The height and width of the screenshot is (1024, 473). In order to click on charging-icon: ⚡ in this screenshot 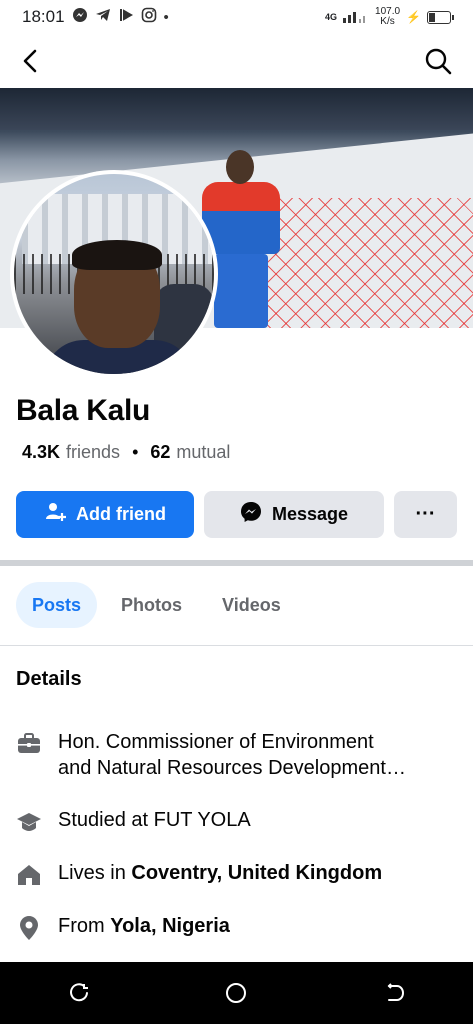, I will do `click(413, 17)`.